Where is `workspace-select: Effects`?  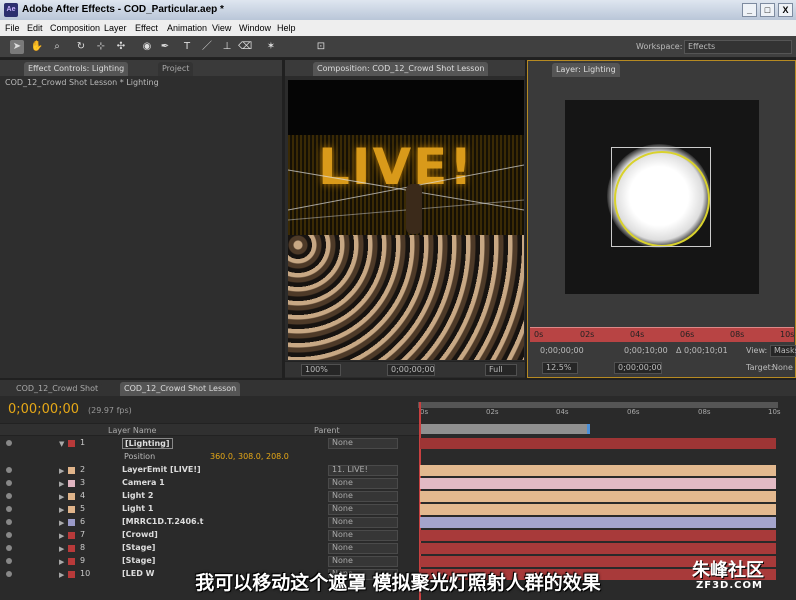
workspace-select: Effects is located at coordinates (738, 47).